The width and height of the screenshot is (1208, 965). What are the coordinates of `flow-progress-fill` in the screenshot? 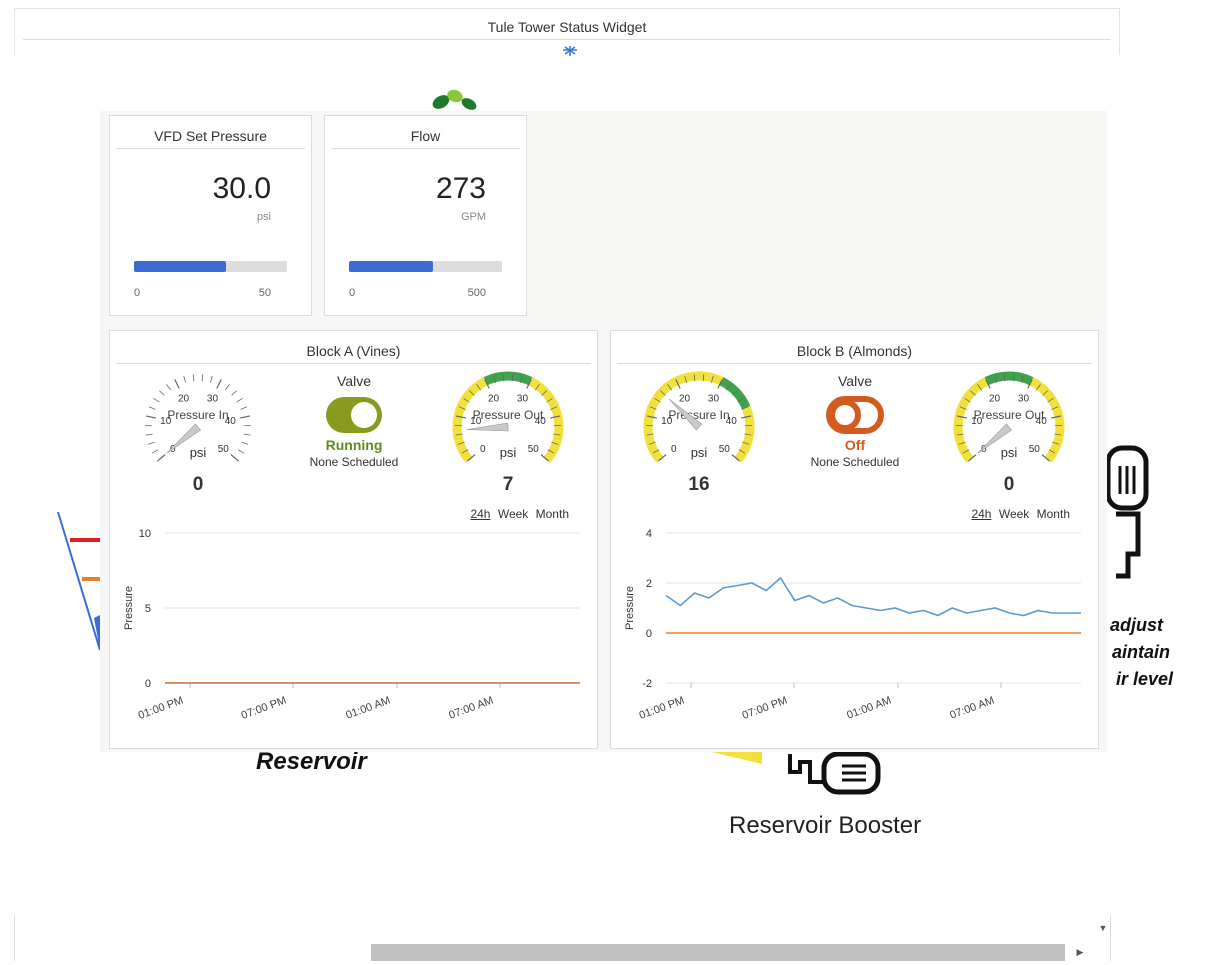 It's located at (391, 266).